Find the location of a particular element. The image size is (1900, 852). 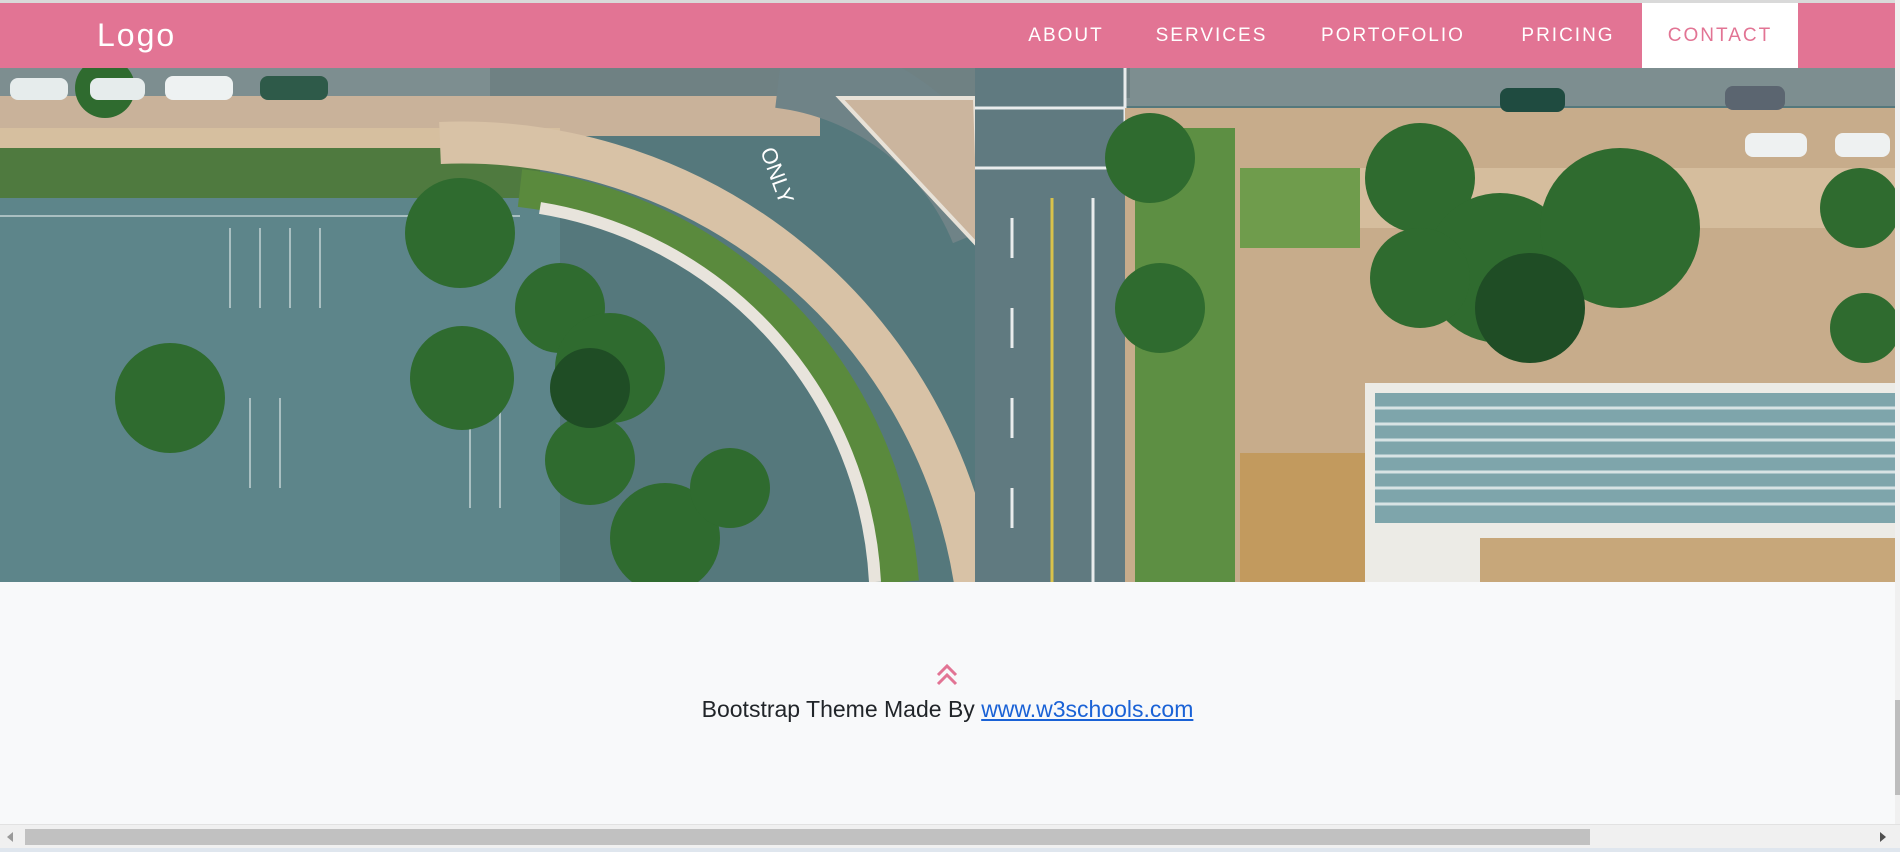

scroll-left-arrow-icon is located at coordinates (10, 837).